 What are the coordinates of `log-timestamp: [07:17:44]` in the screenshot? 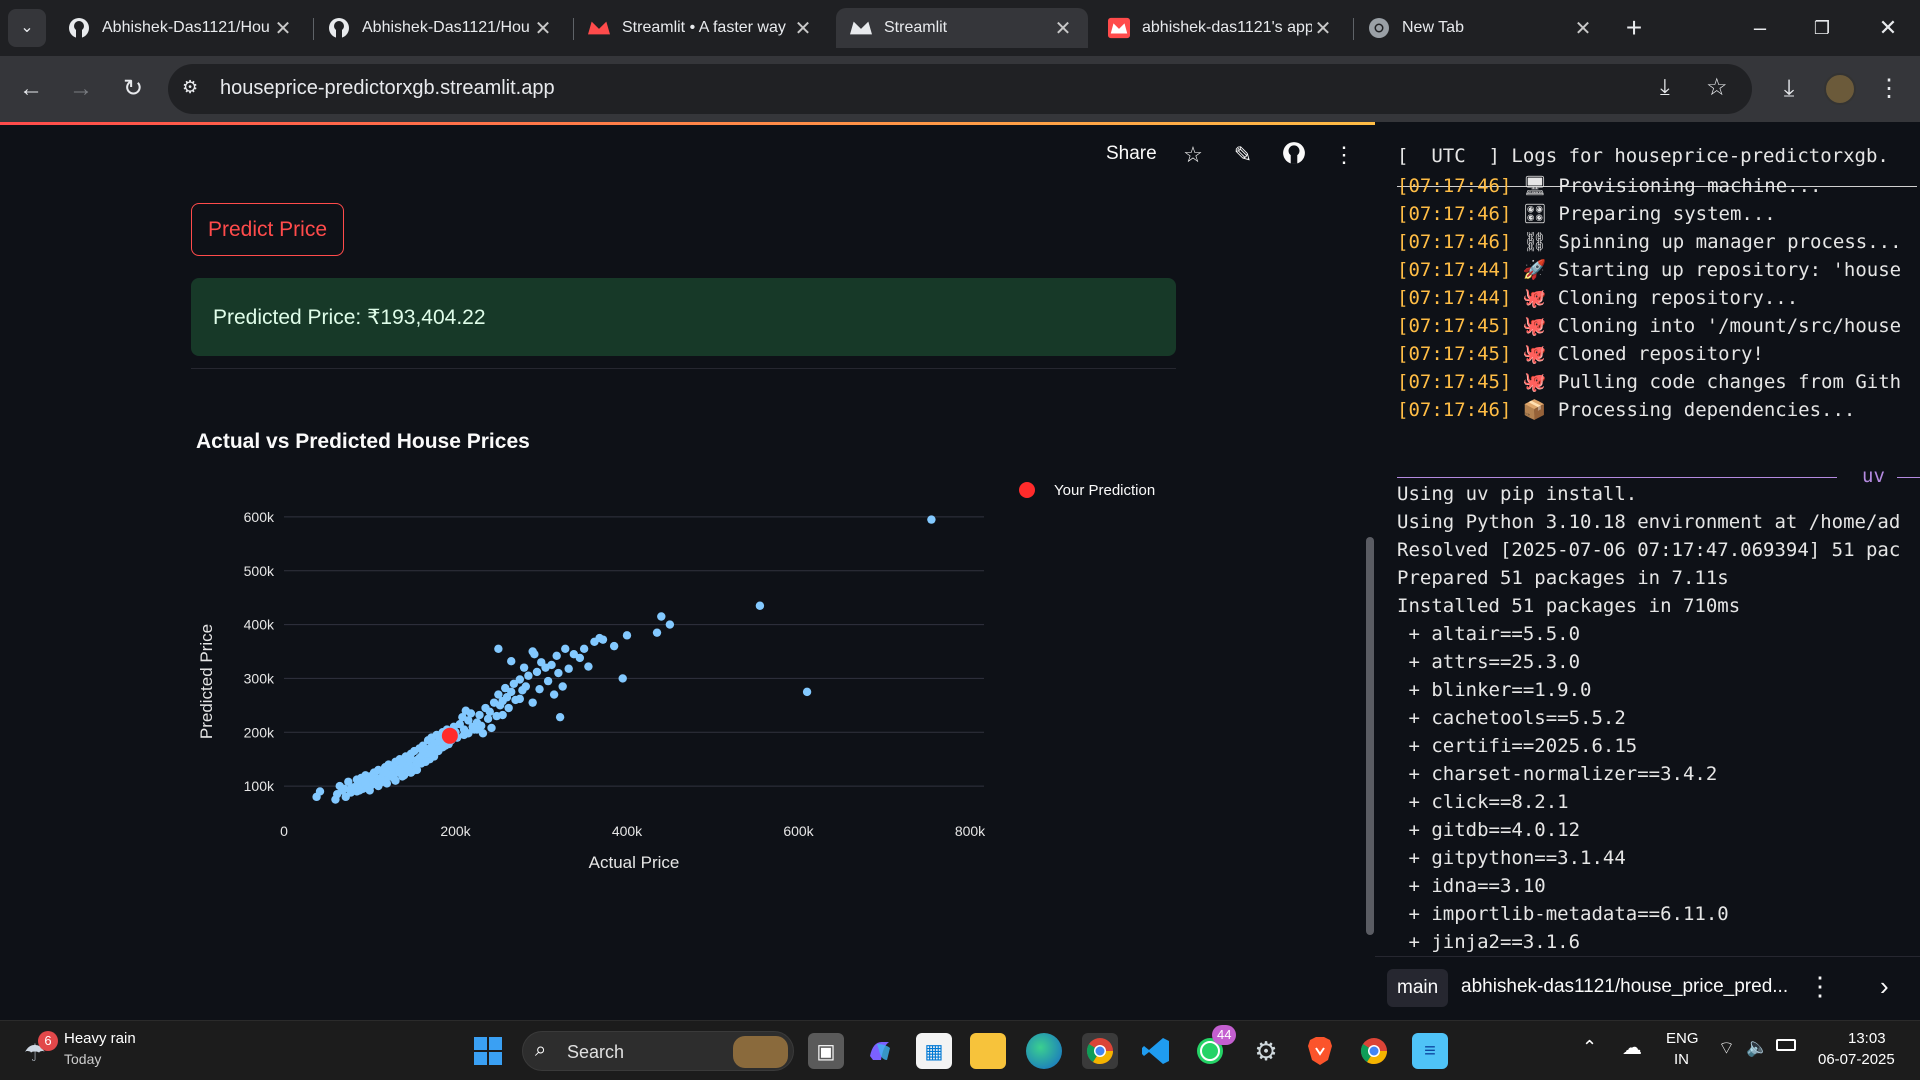 It's located at (1454, 270).